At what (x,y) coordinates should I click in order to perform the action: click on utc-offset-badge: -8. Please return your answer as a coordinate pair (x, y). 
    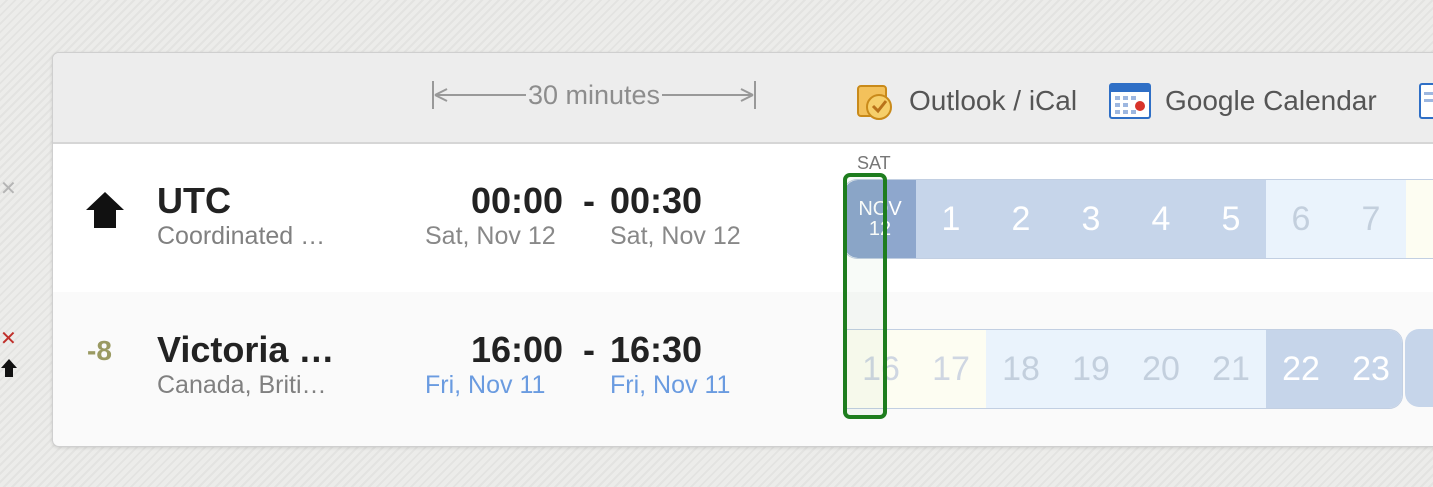
    Looking at the image, I should click on (99, 351).